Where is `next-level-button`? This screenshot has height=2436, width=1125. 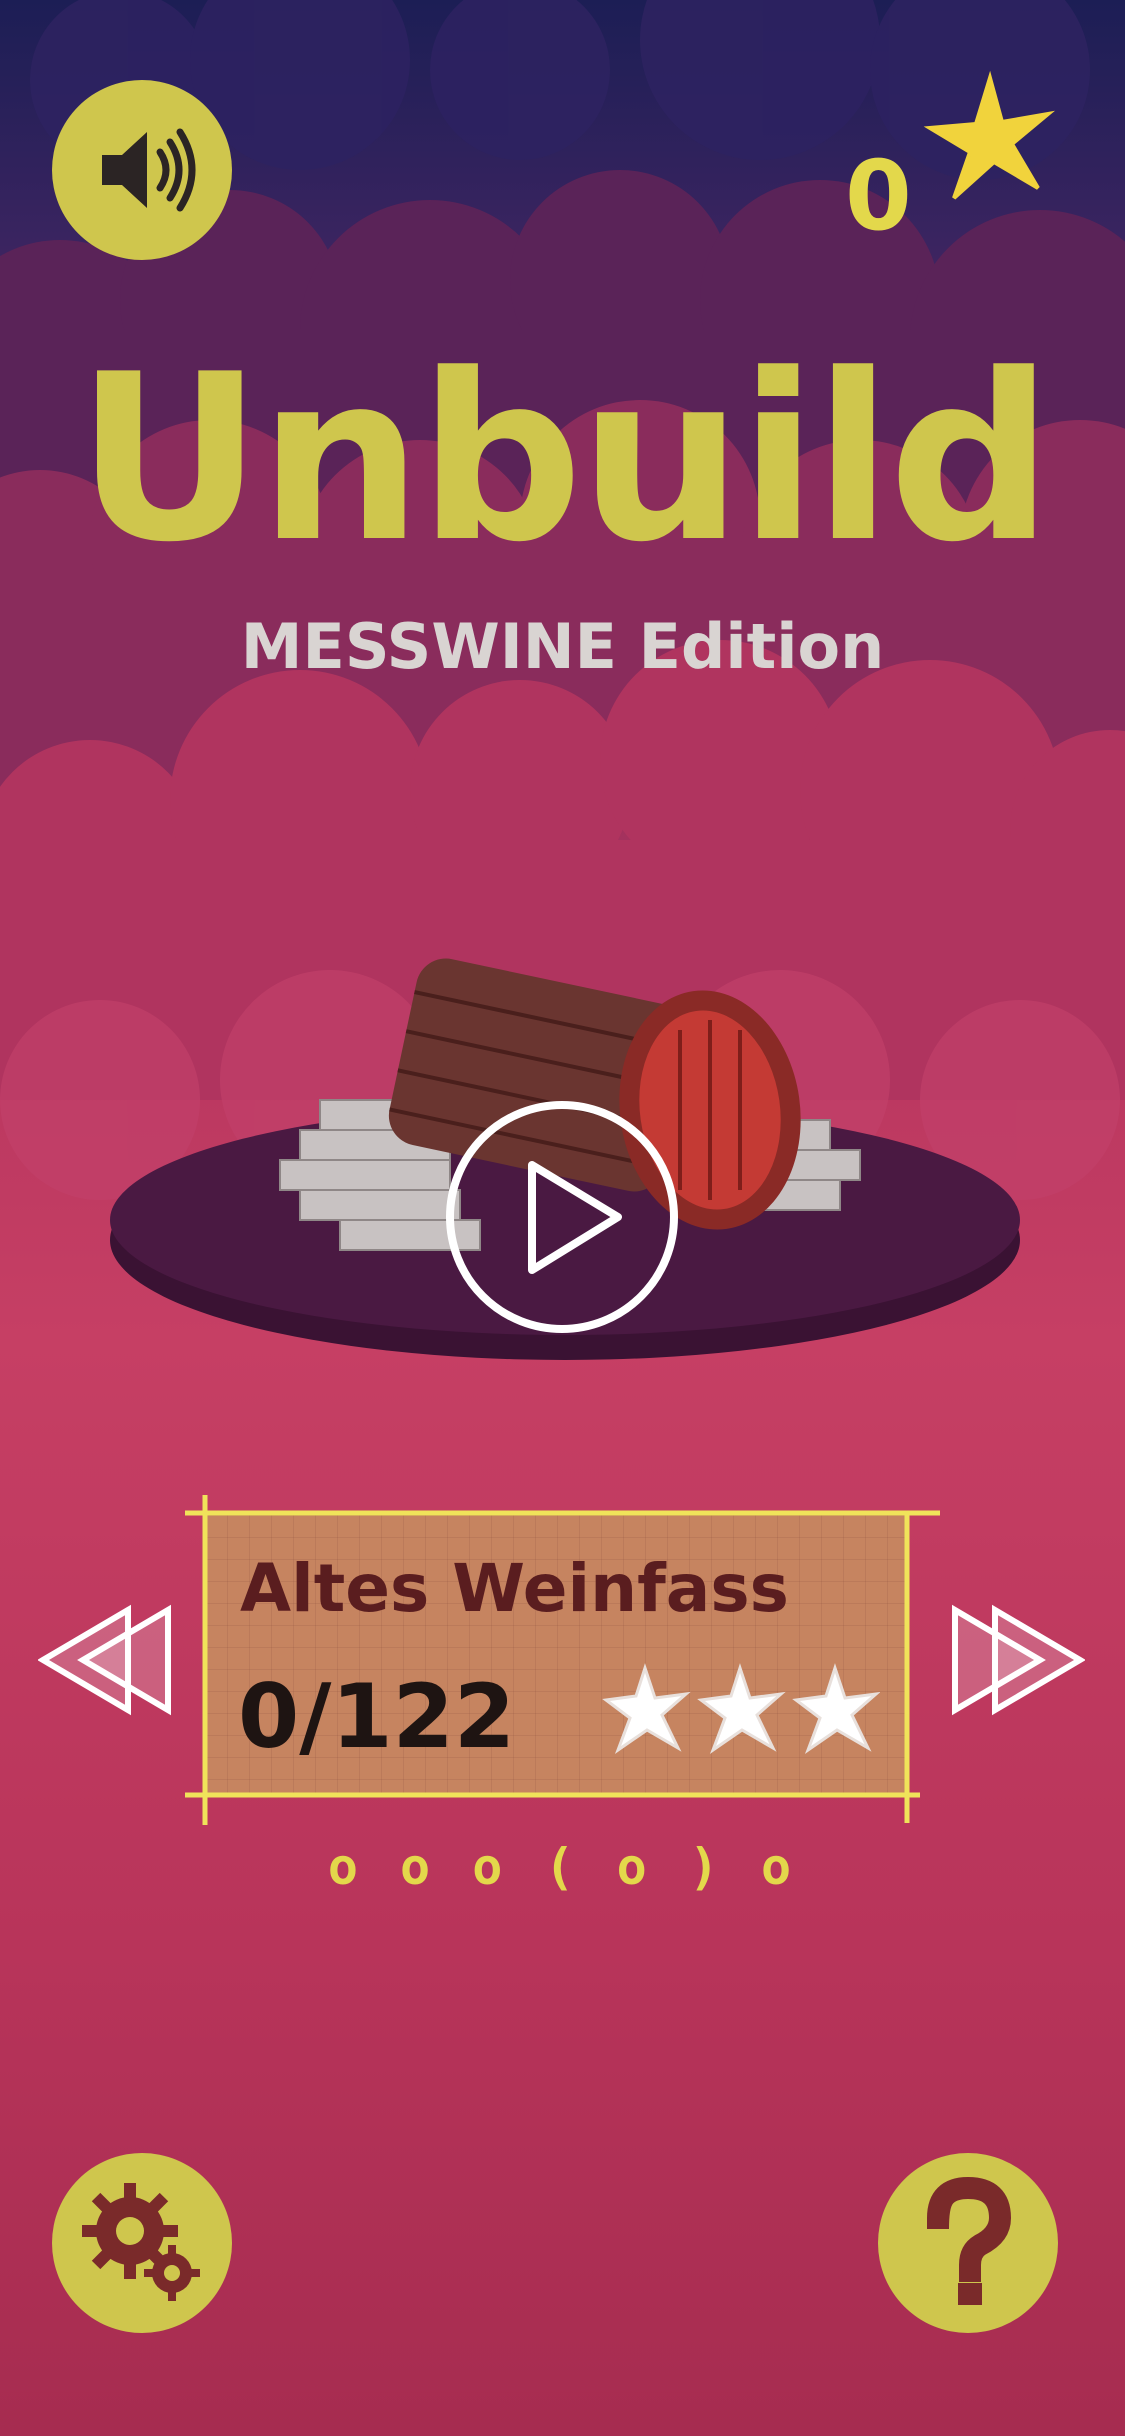
next-level-button is located at coordinates (1010, 1660).